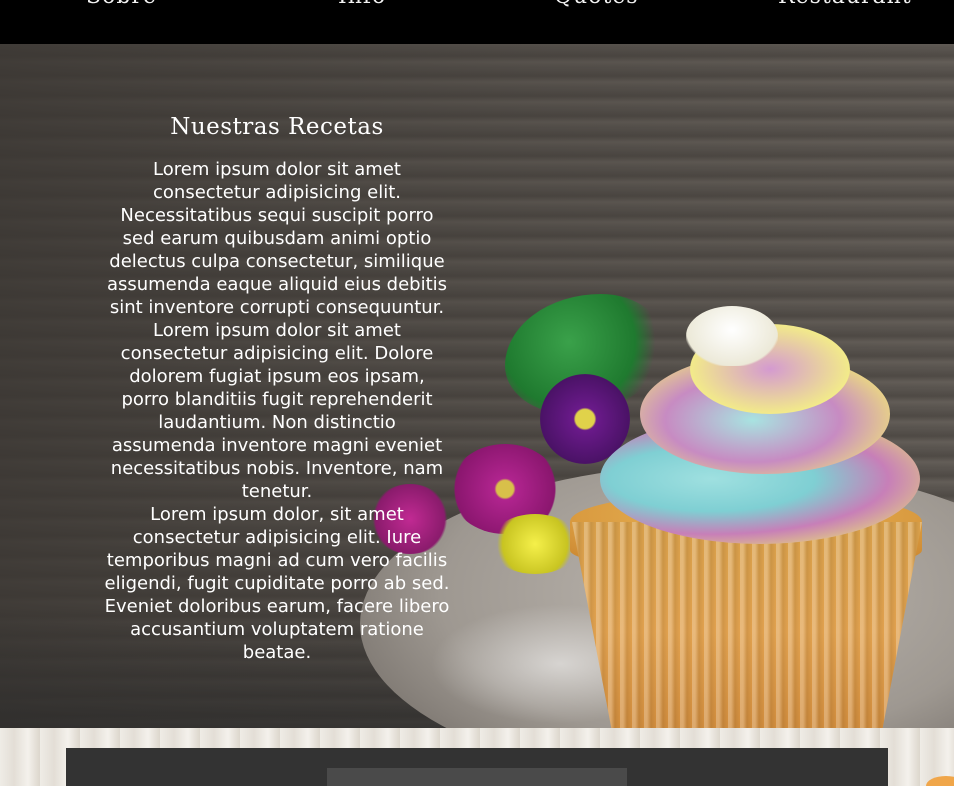 This screenshot has height=786, width=954. What do you see at coordinates (845, 4) in the screenshot?
I see `nav-link-restaurant: Restaurant` at bounding box center [845, 4].